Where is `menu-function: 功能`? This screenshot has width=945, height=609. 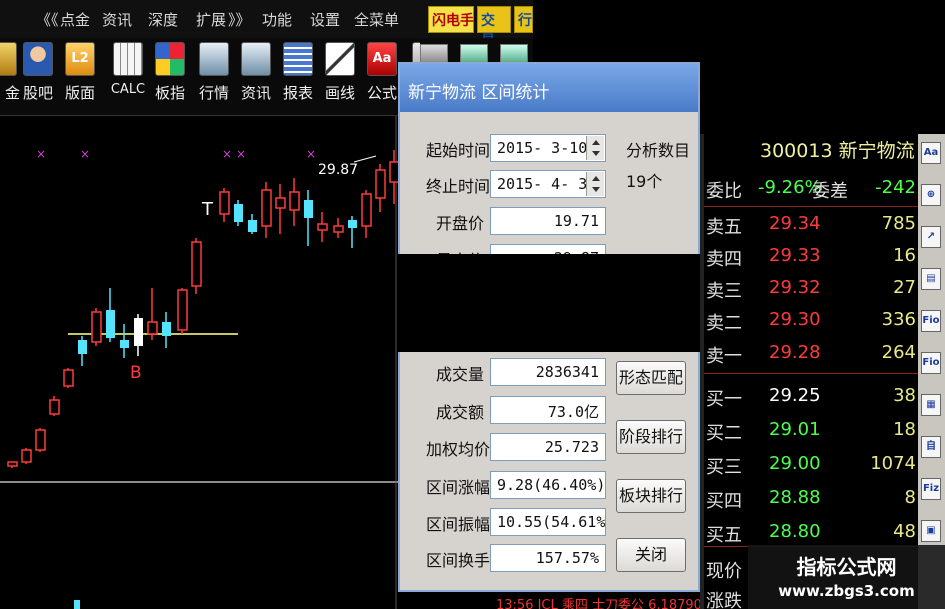
menu-function: 功能 is located at coordinates (277, 19).